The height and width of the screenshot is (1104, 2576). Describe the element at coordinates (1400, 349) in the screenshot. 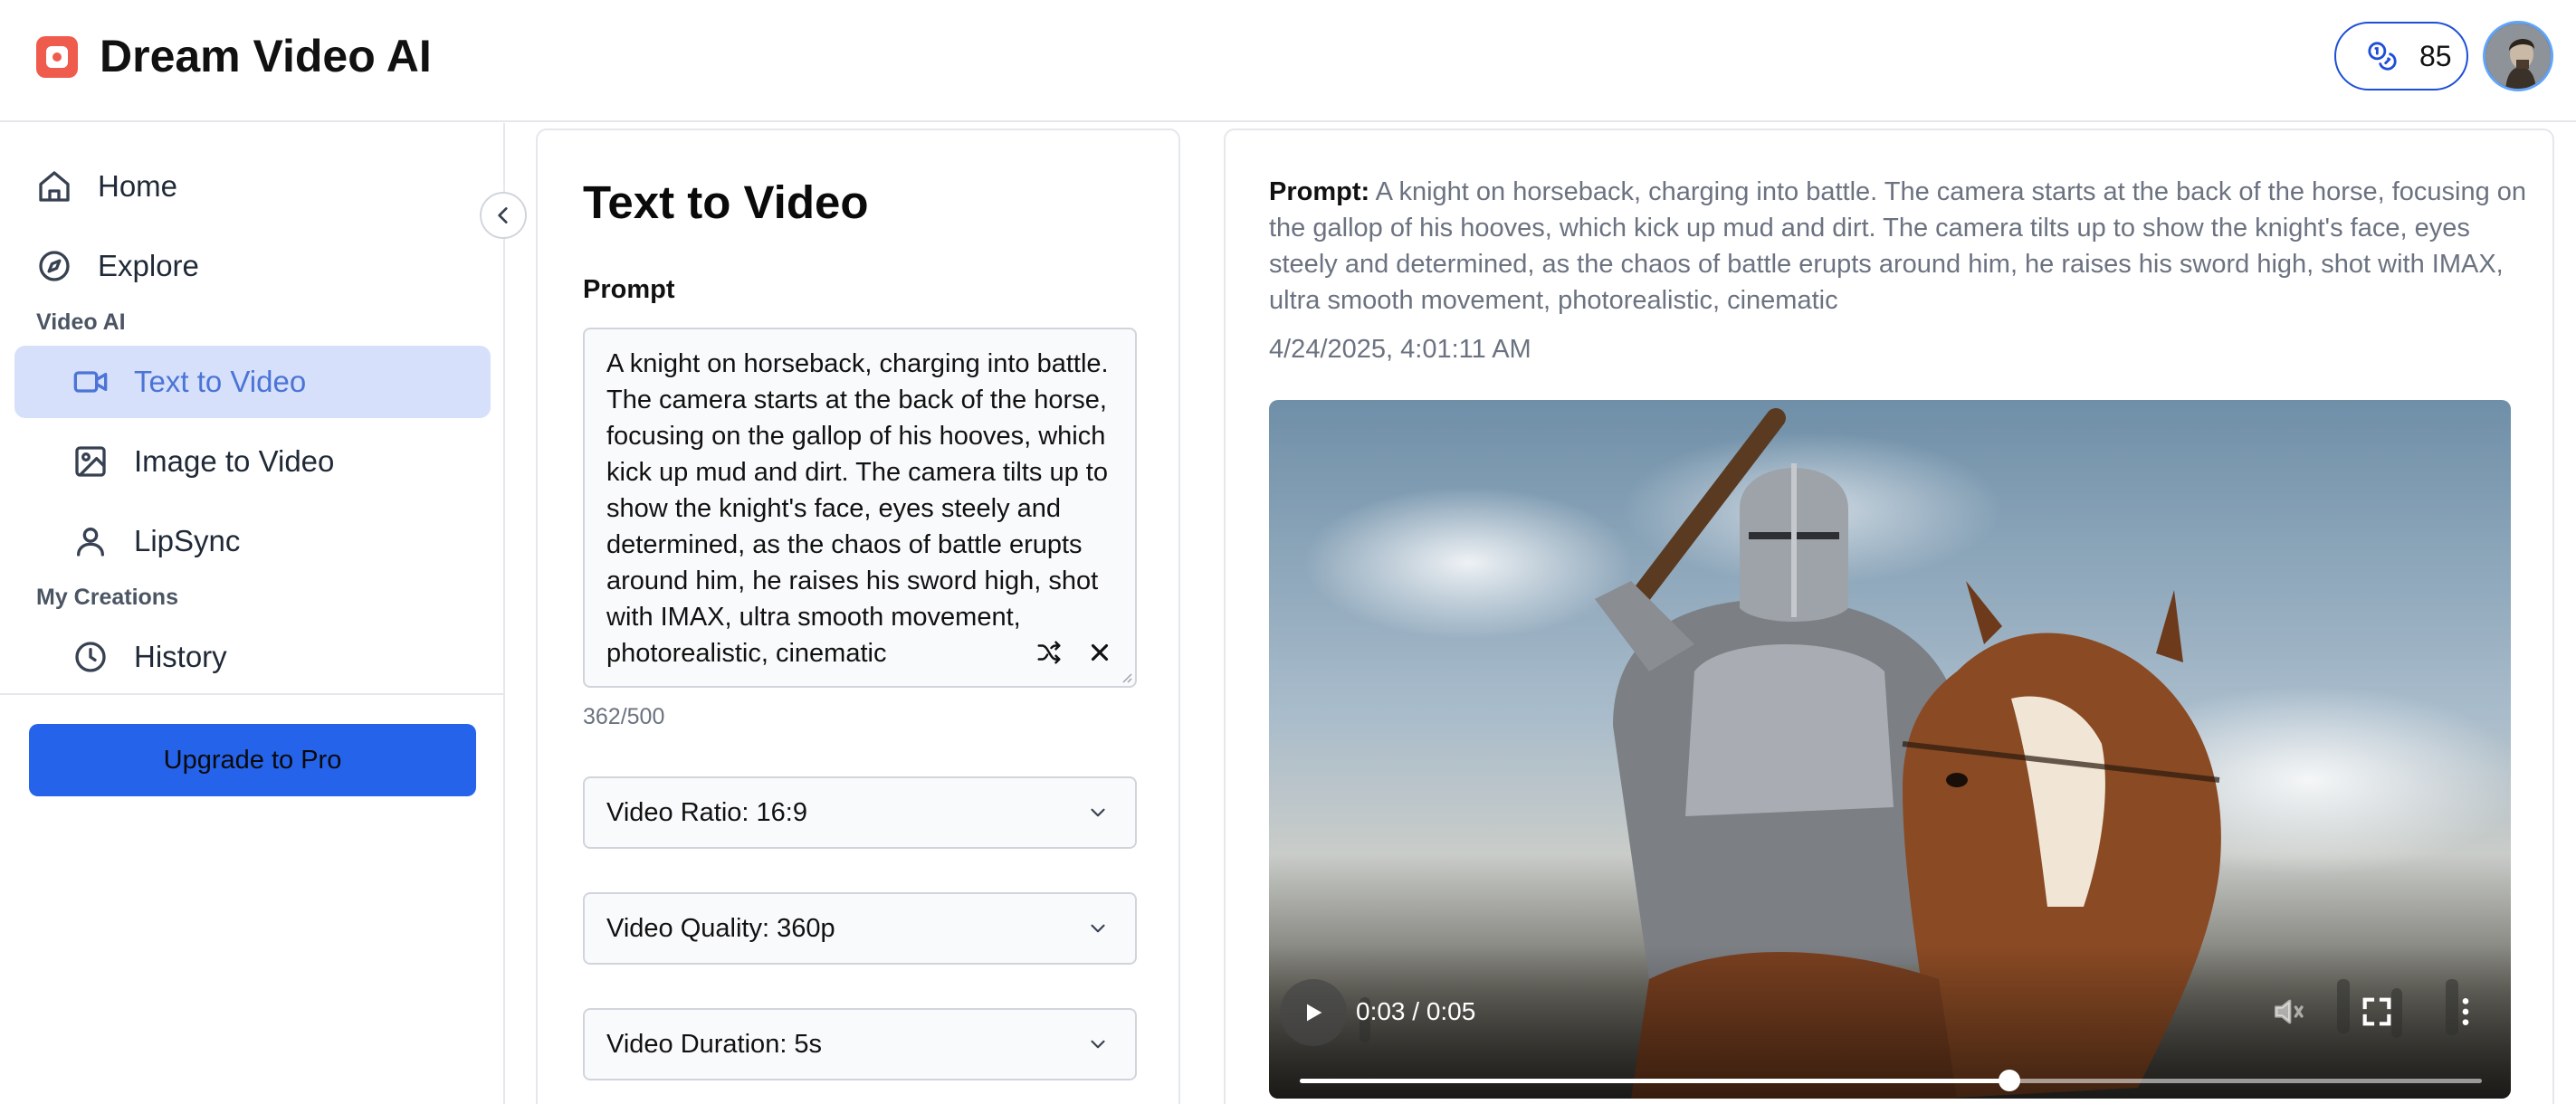

I see `result-timestamp: 4/24/2025, 4:01:11 AM` at that location.